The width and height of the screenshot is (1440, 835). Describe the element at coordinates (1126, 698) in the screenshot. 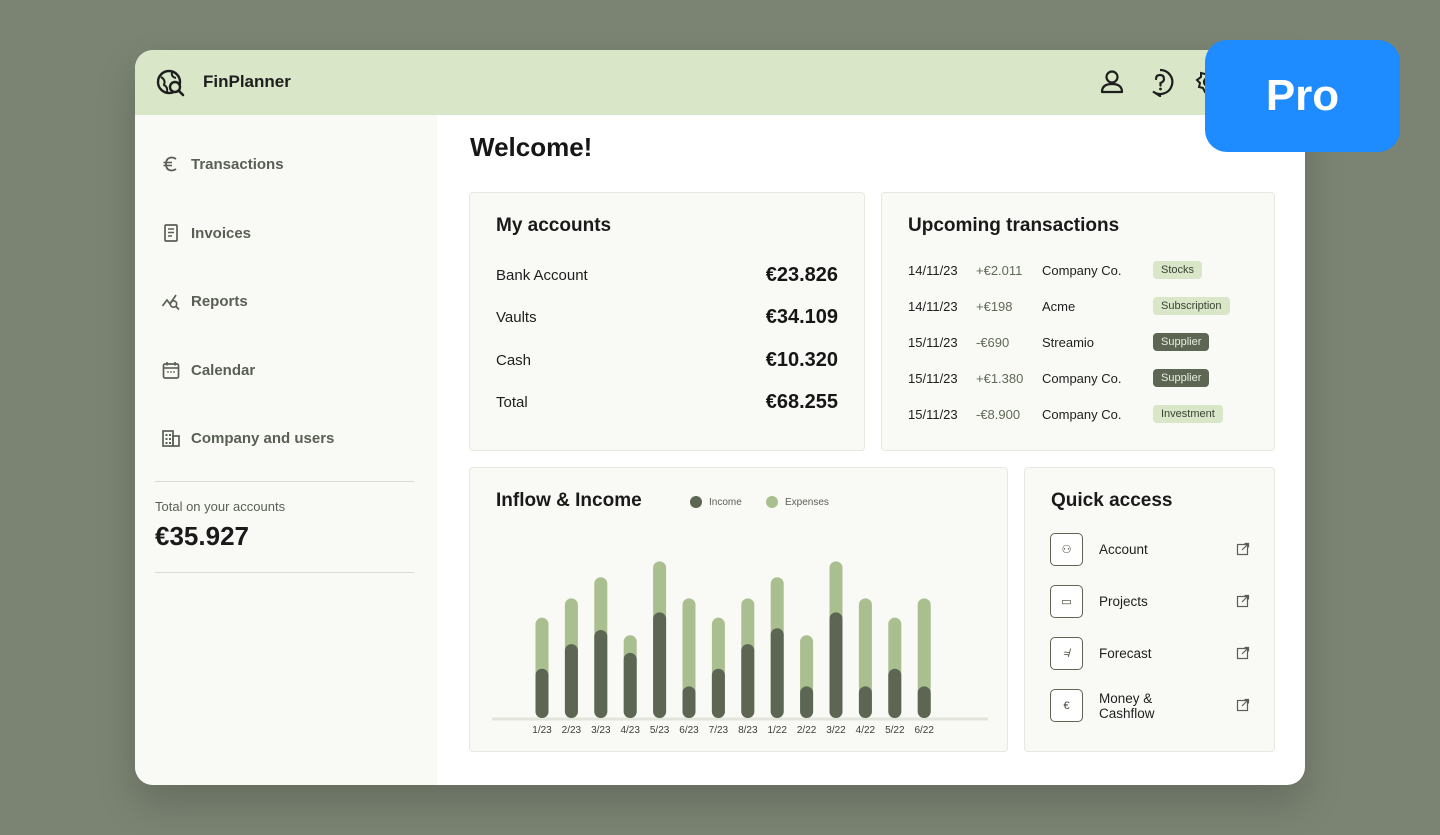

I see `quick-access-label-line: Money &` at that location.